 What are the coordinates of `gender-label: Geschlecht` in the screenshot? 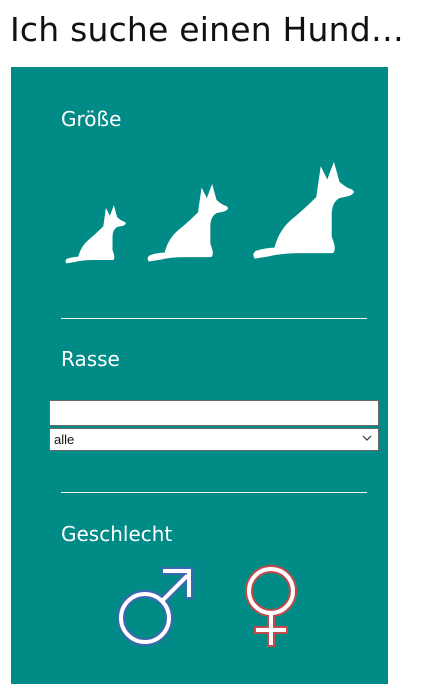 It's located at (117, 534).